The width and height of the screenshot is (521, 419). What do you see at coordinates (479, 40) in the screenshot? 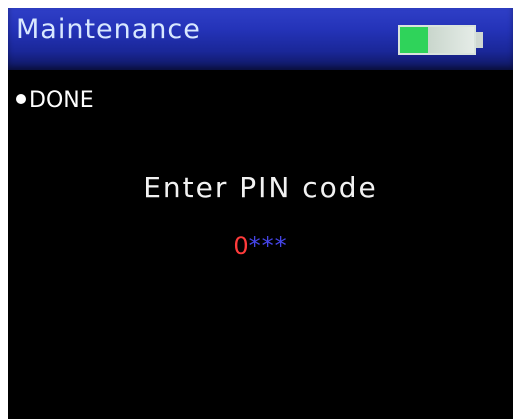
I see `battery-tip-icon` at bounding box center [479, 40].